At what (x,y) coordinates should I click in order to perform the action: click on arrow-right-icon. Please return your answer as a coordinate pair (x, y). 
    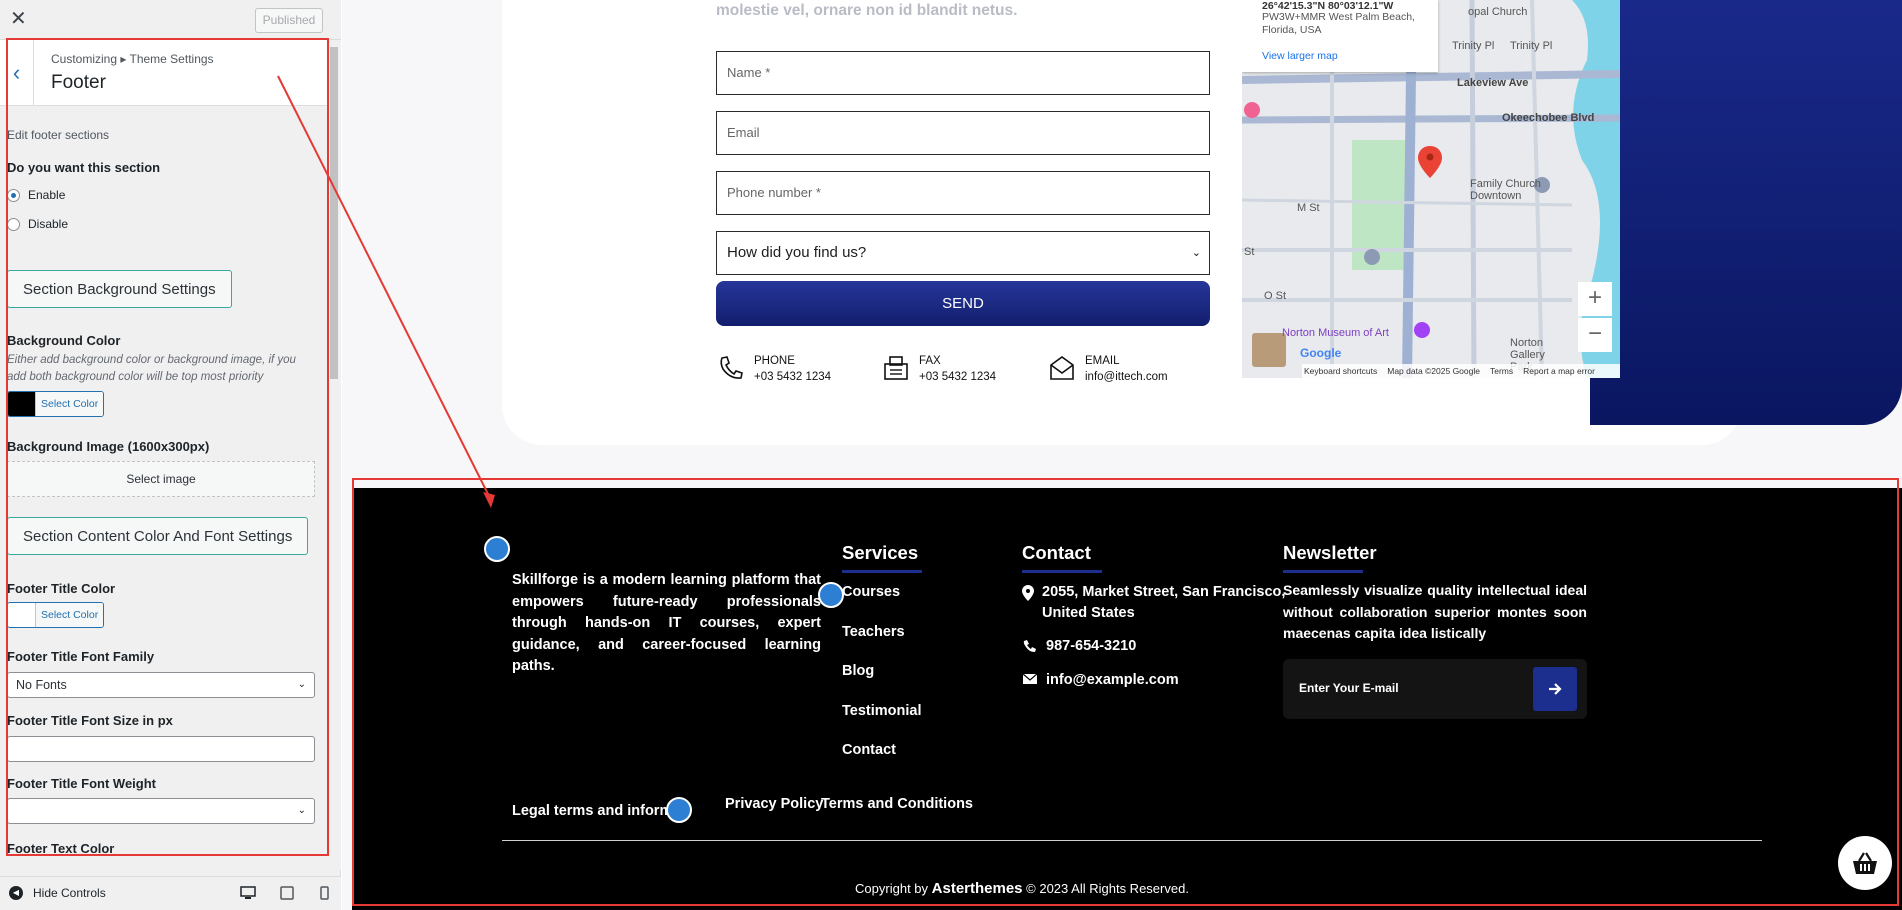
    Looking at the image, I should click on (1555, 689).